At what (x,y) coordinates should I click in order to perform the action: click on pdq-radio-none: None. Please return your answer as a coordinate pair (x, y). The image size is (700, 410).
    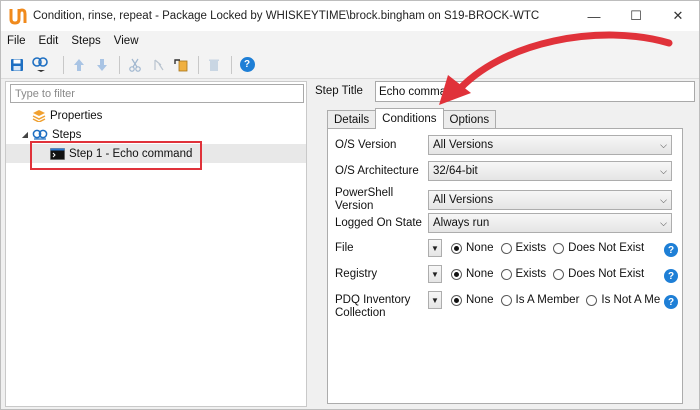
    Looking at the image, I should click on (472, 300).